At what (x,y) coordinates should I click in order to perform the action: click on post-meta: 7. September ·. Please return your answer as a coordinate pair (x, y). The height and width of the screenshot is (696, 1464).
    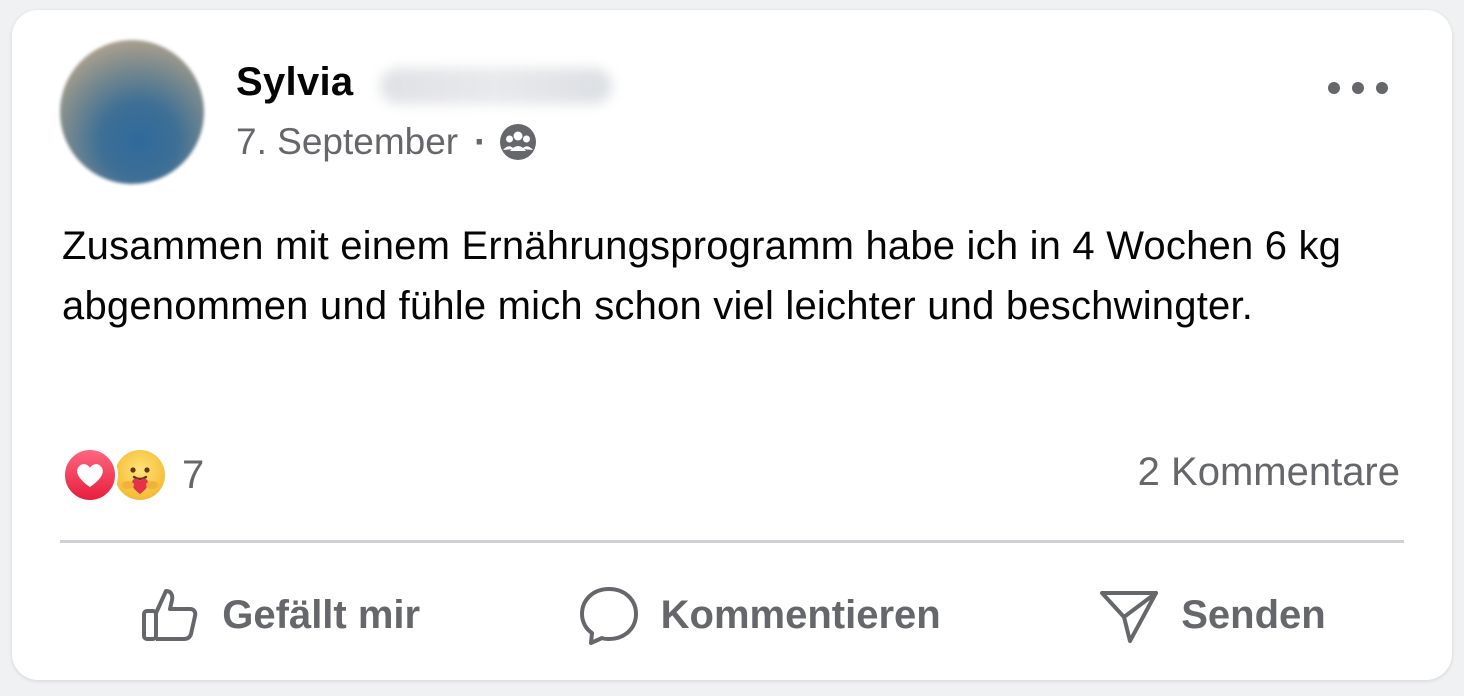
    Looking at the image, I should click on (387, 142).